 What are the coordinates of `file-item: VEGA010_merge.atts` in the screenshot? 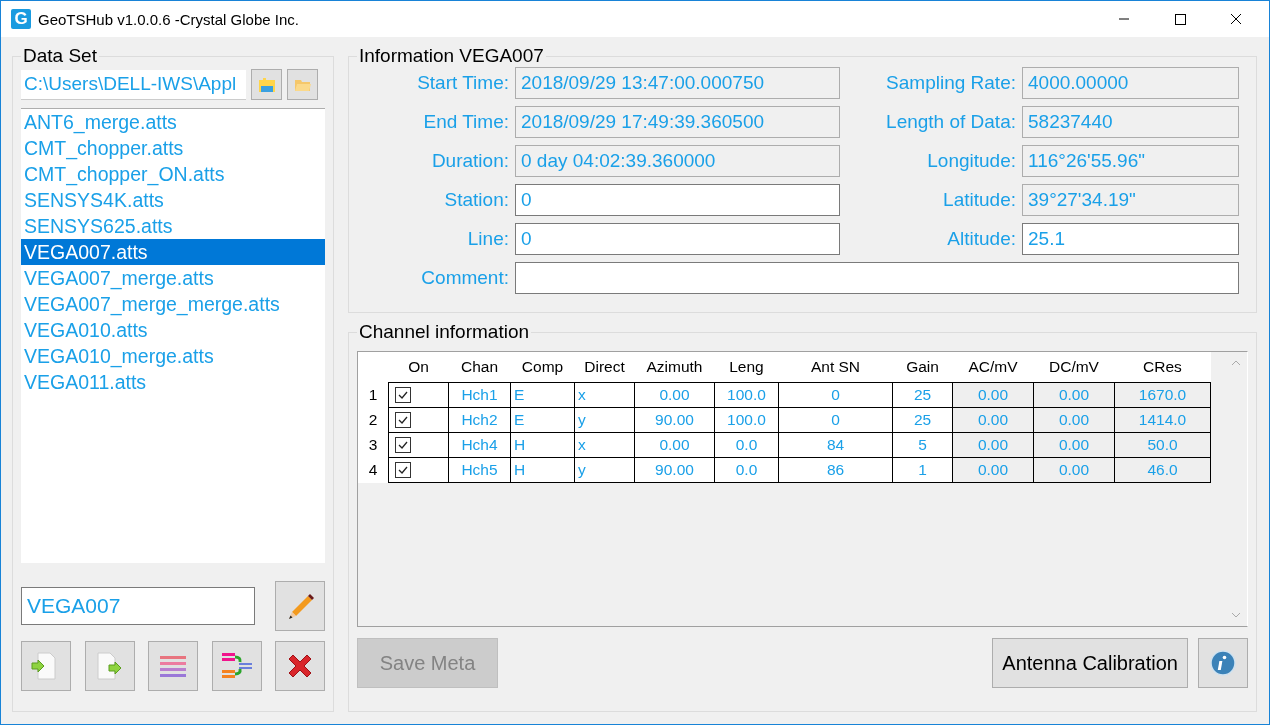 It's located at (173, 356).